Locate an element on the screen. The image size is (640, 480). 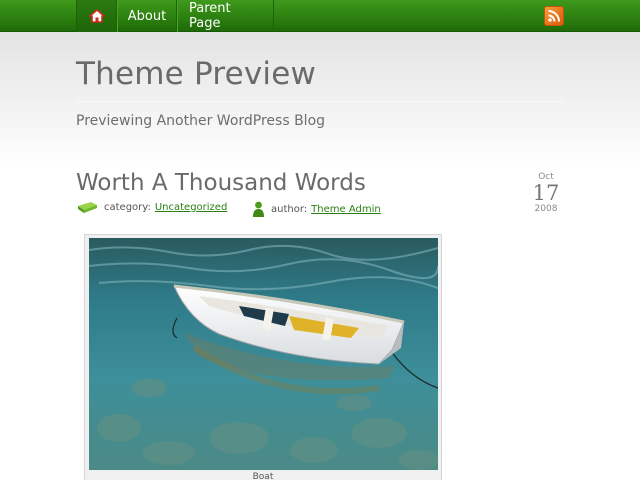
site-tagline: Previewing Another WordPress Blog is located at coordinates (201, 121).